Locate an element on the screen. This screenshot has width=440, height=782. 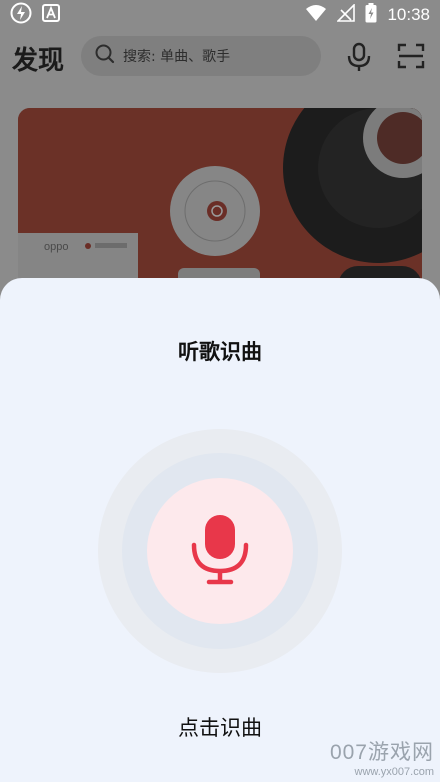
page-title: 发现 is located at coordinates (38, 61).